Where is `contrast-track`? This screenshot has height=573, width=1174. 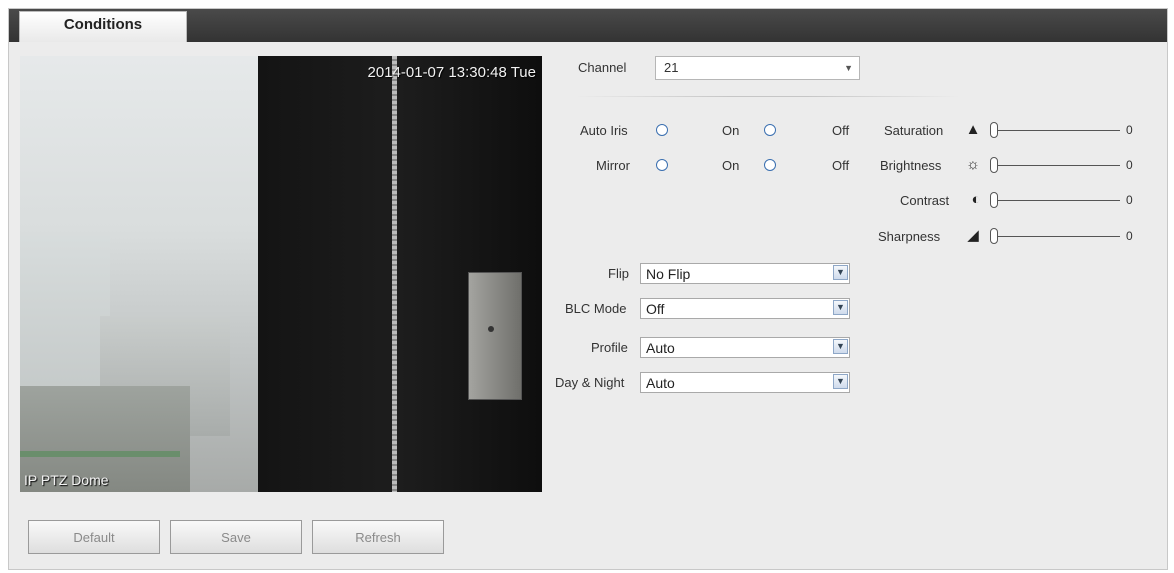
contrast-track is located at coordinates (1059, 200).